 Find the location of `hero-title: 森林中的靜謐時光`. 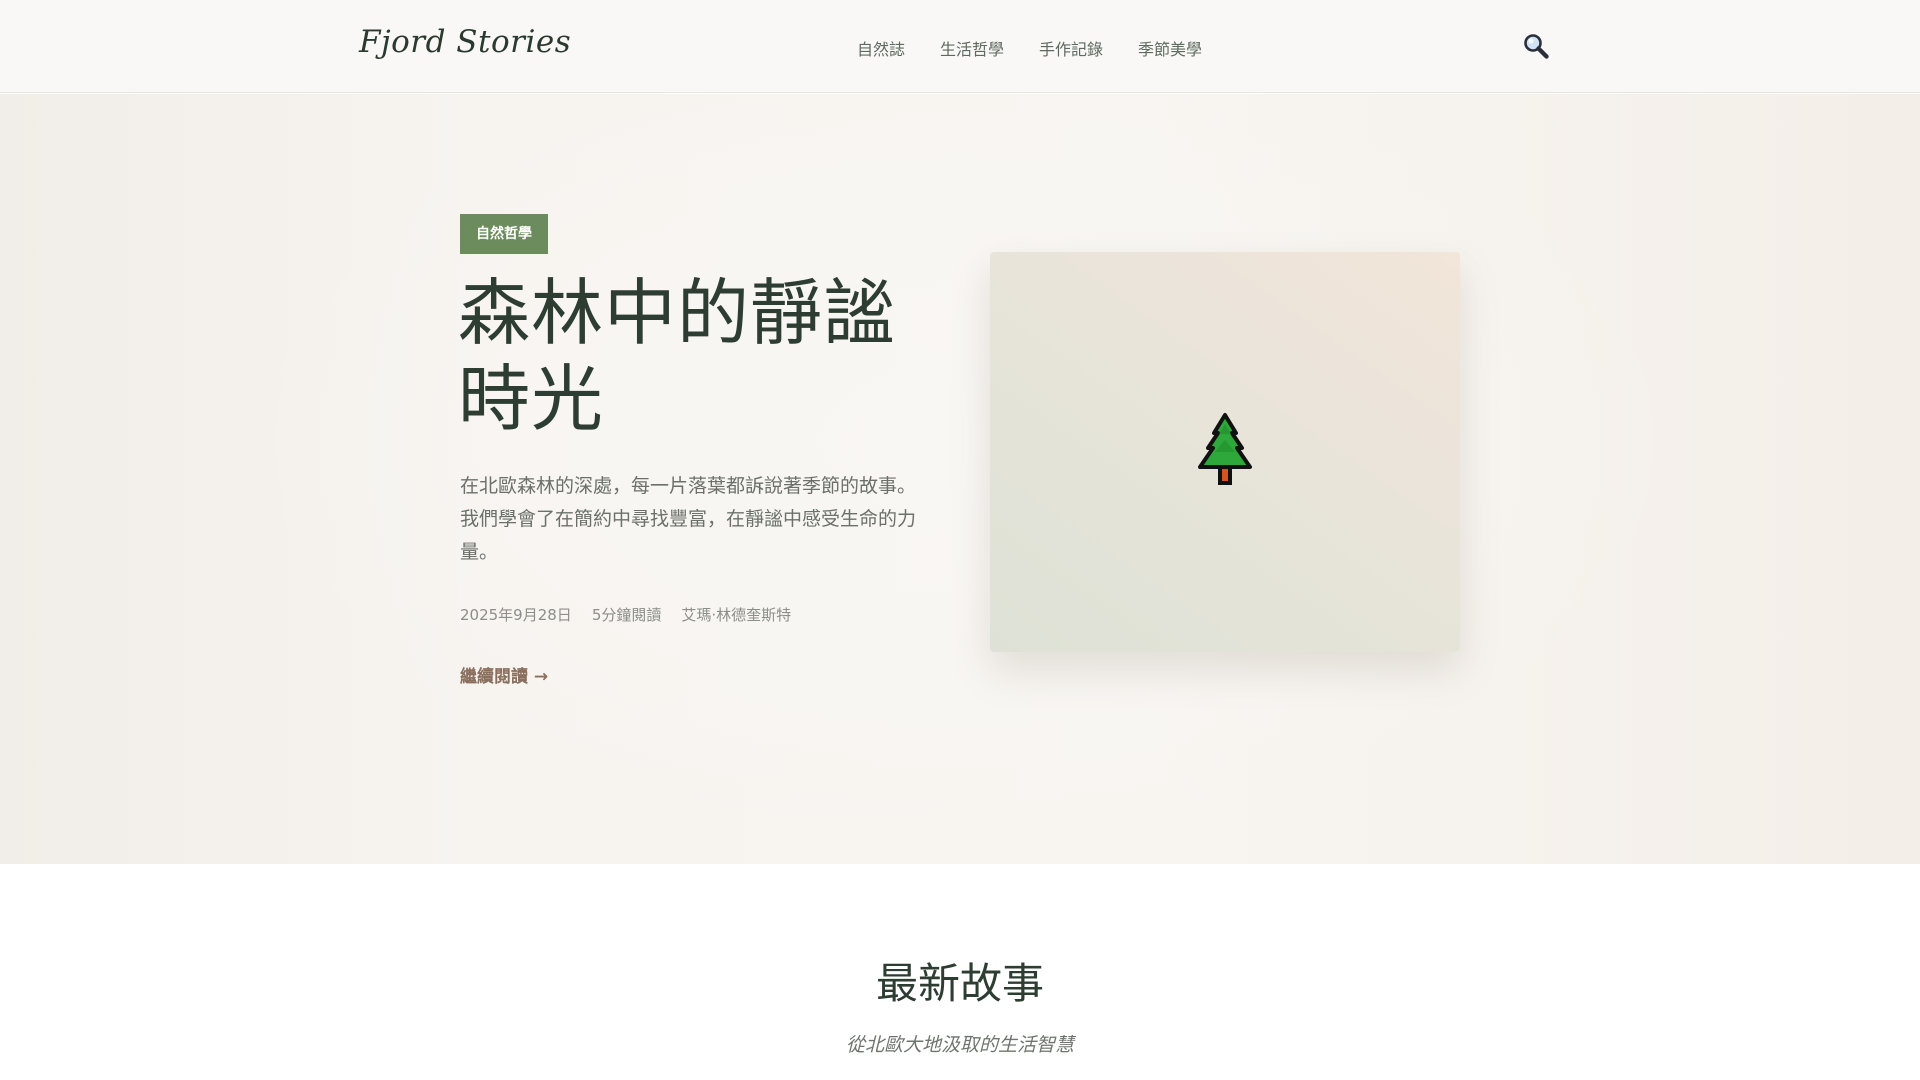

hero-title: 森林中的靜謐時光 is located at coordinates (677, 356).